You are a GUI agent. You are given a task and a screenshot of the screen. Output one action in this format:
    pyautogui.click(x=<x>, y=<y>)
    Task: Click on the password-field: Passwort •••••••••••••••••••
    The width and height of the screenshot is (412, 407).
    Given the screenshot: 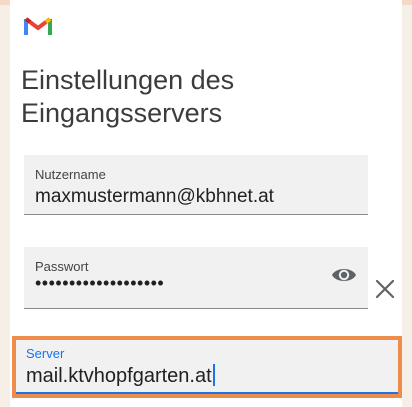 What is the action you would take?
    pyautogui.click(x=196, y=278)
    